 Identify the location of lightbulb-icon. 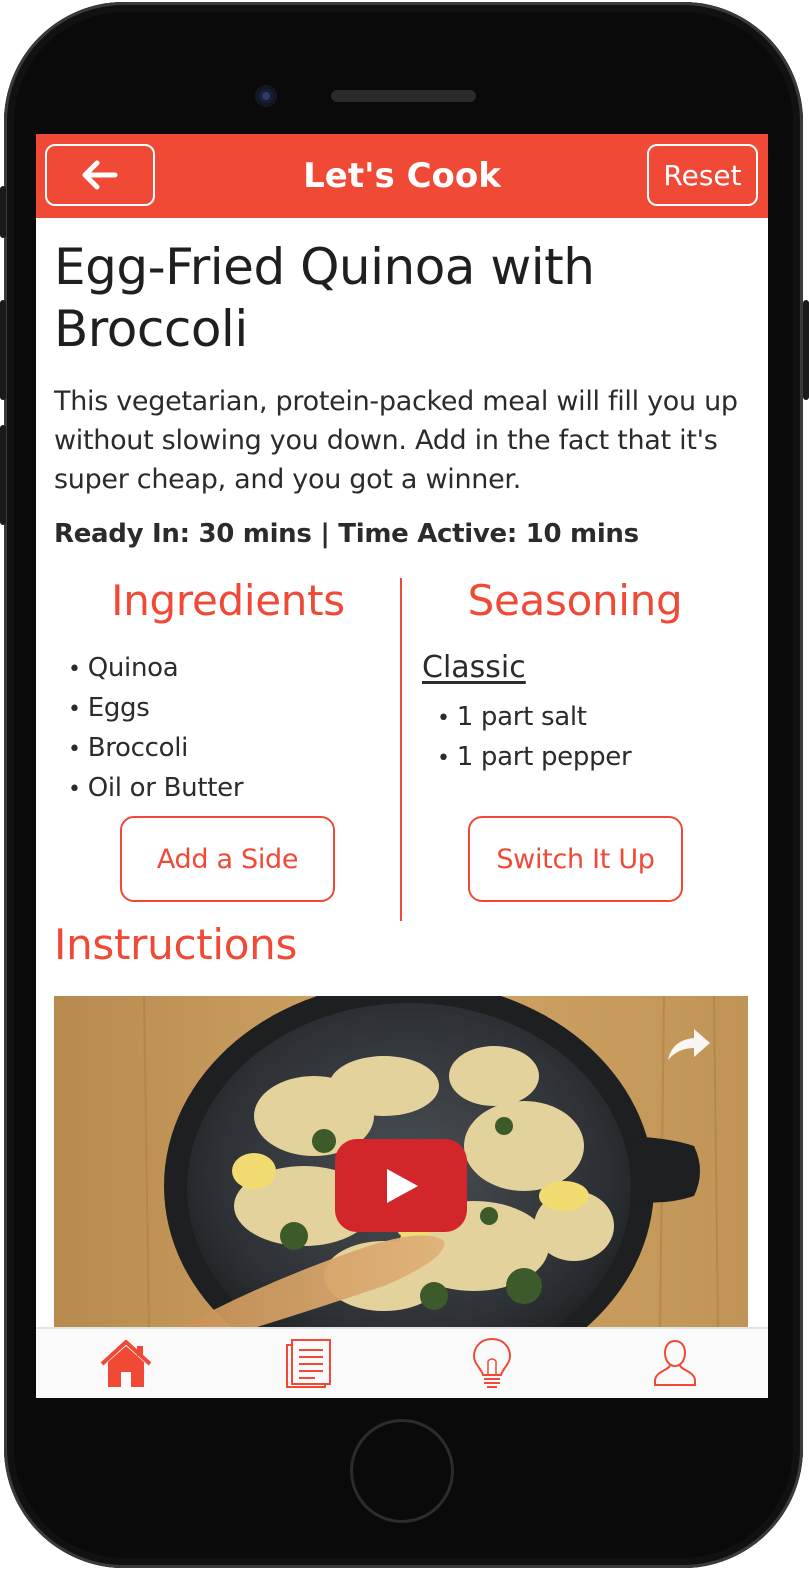
(492, 1362).